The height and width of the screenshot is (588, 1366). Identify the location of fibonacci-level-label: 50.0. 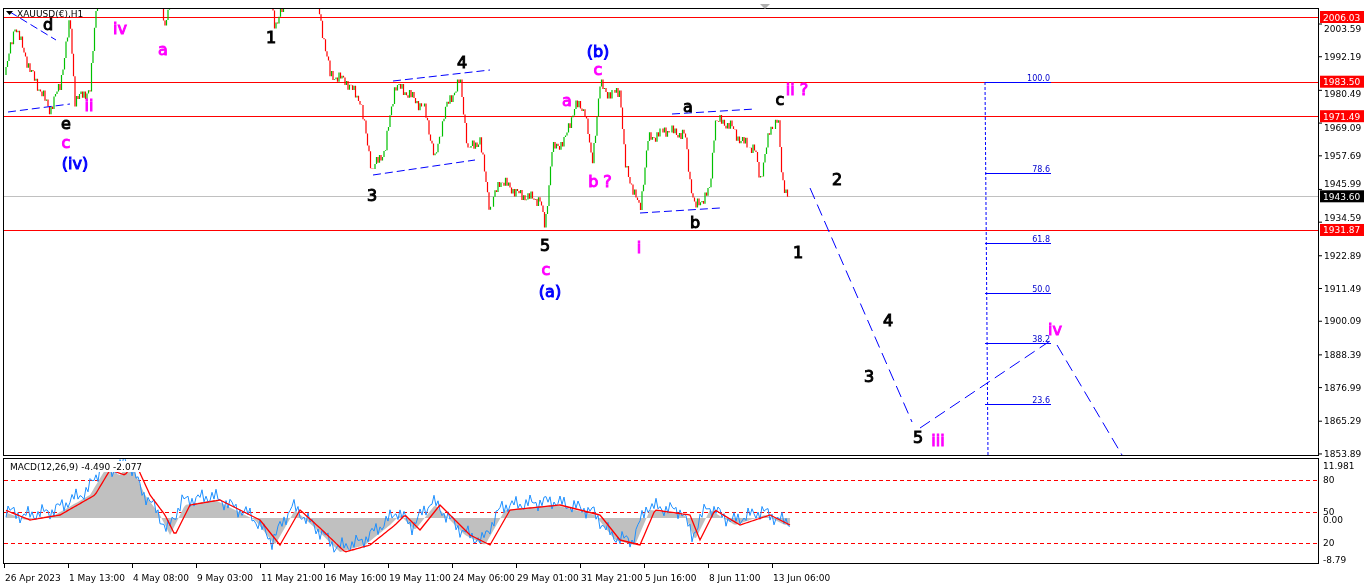
(1041, 289).